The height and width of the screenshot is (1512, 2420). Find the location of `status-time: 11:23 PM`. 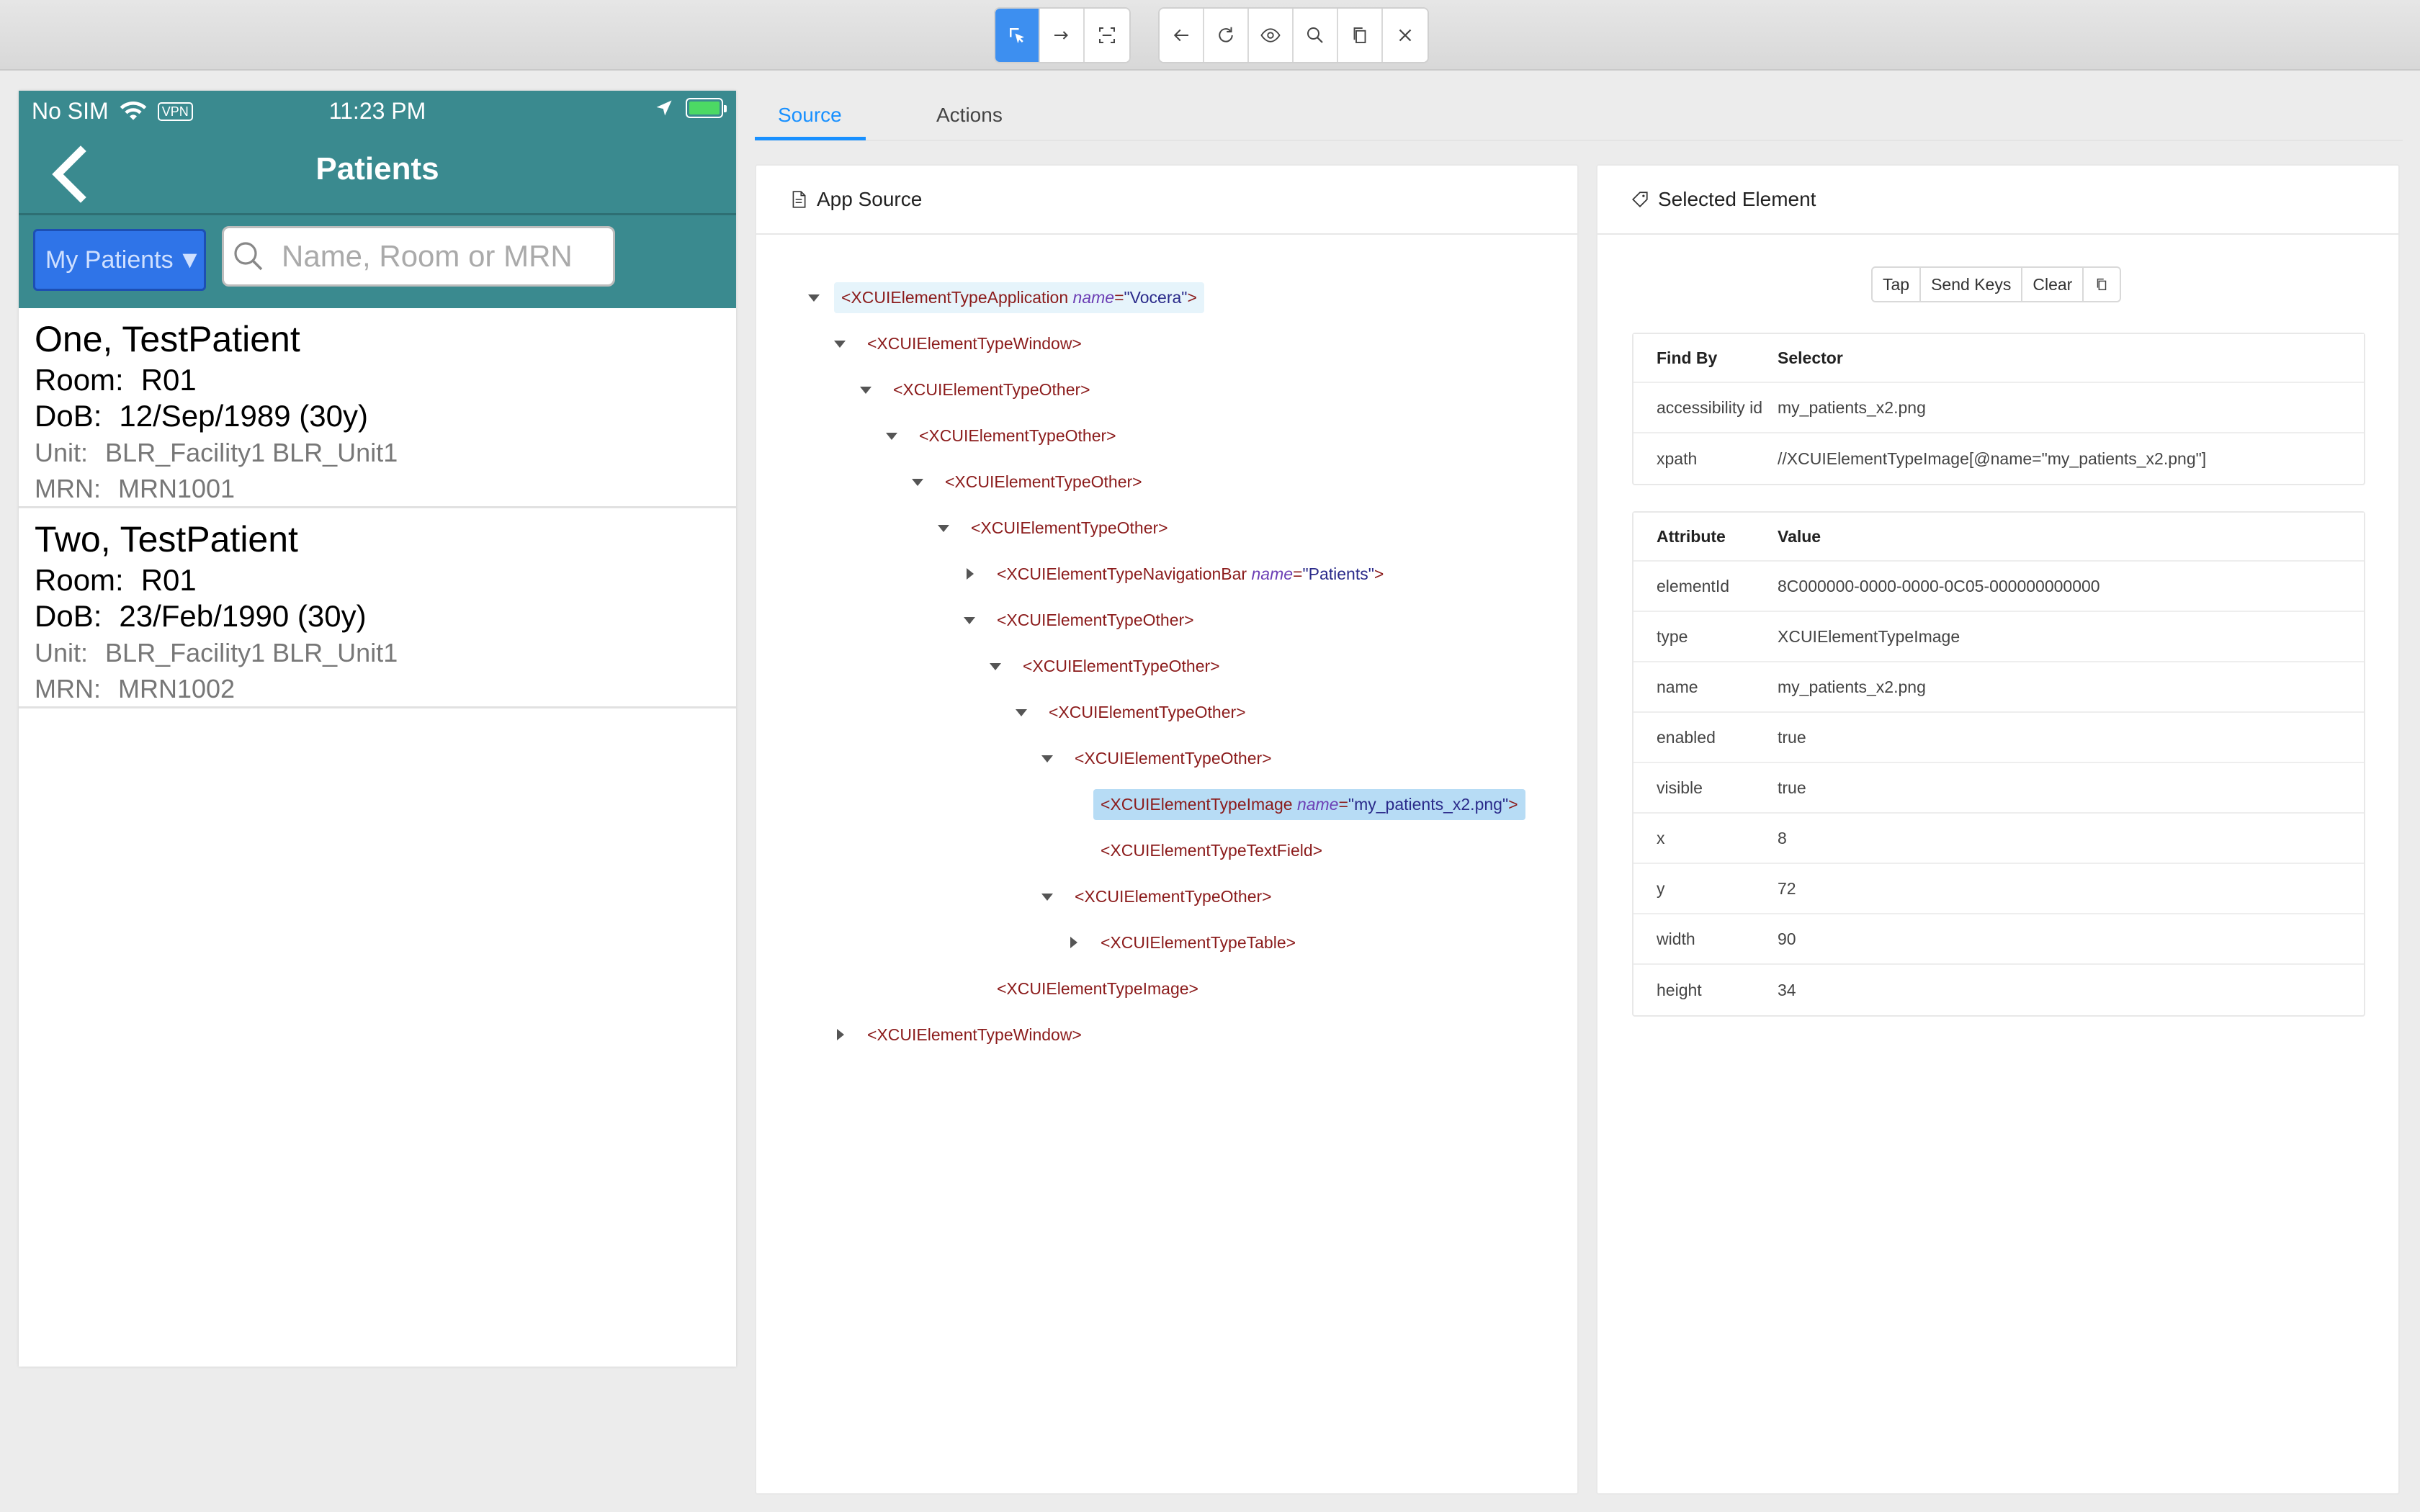

status-time: 11:23 PM is located at coordinates (377, 111).